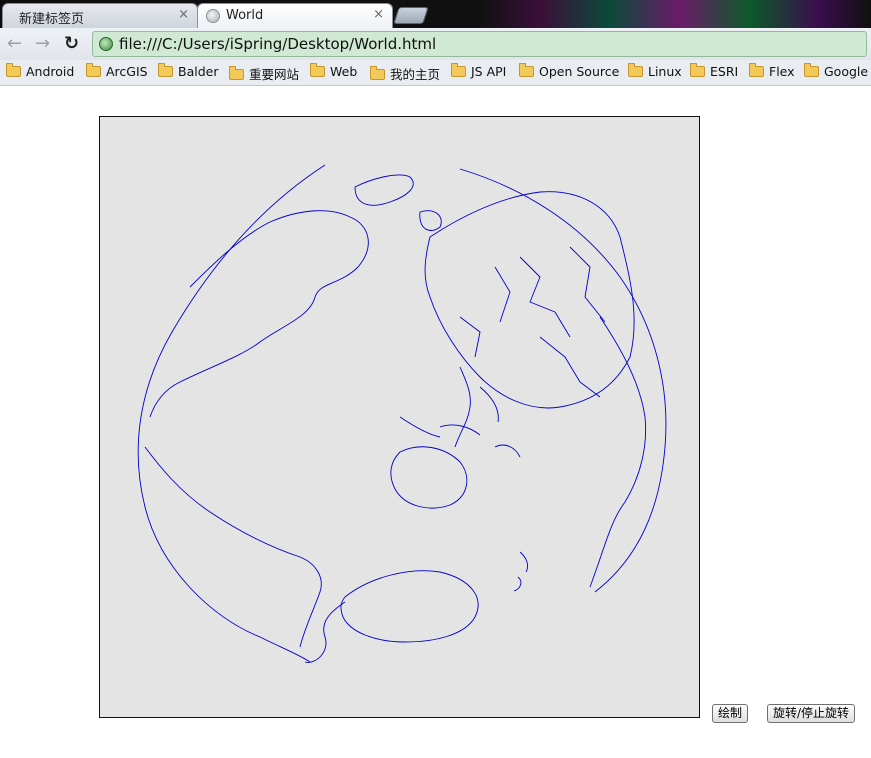 This screenshot has width=871, height=758. Describe the element at coordinates (264, 73) in the screenshot. I see `bookmark-folder: 重要网站` at that location.